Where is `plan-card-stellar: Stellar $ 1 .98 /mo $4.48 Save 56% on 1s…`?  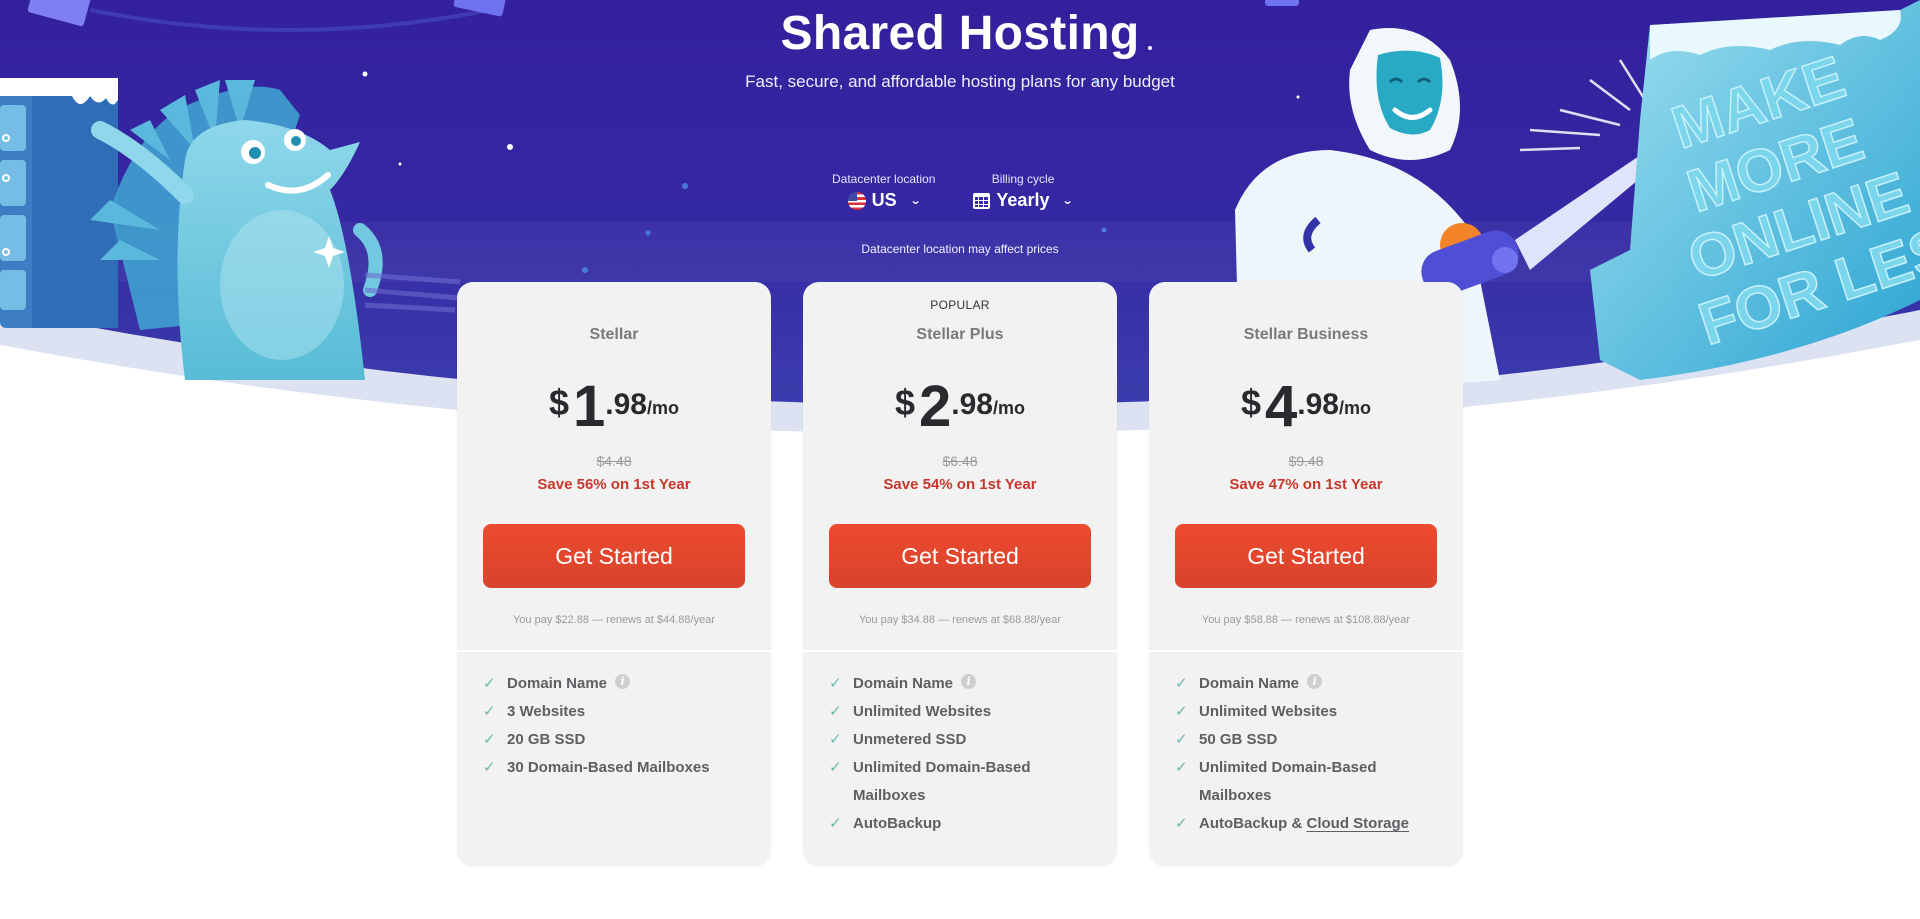 plan-card-stellar: Stellar $ 1 .98 /mo $4.48 Save 56% on 1s… is located at coordinates (614, 574).